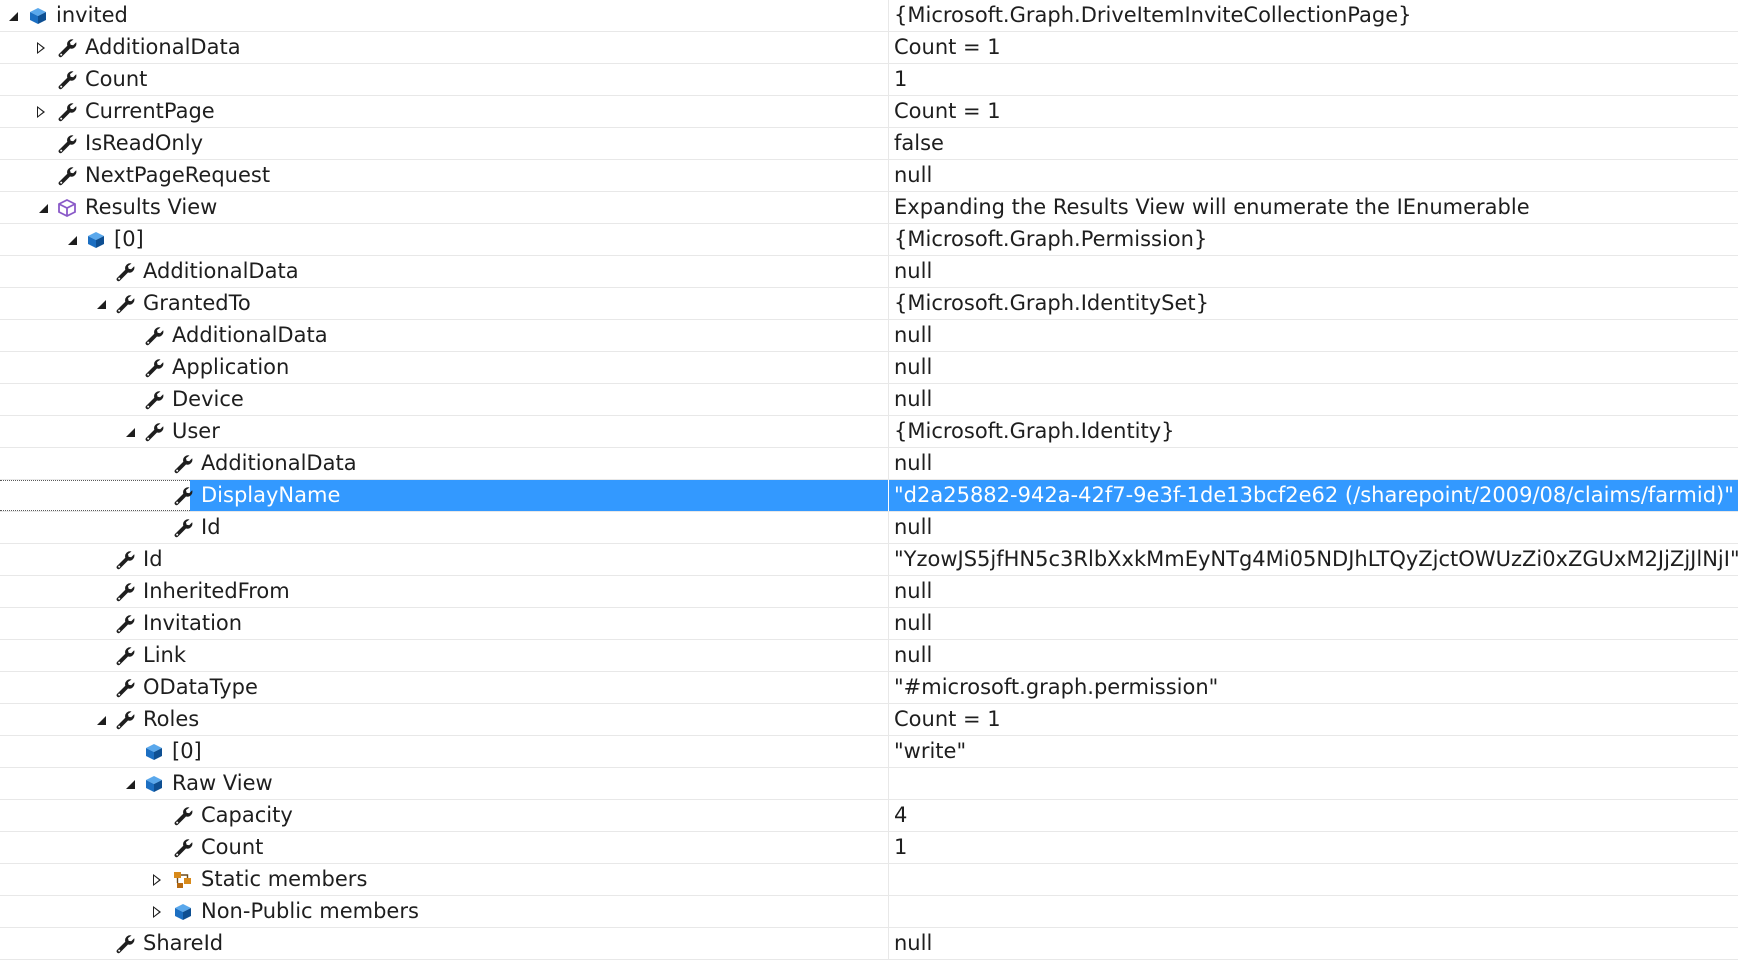 The image size is (1738, 966). I want to click on tree-row: IsReadOnly false, so click(869, 144).